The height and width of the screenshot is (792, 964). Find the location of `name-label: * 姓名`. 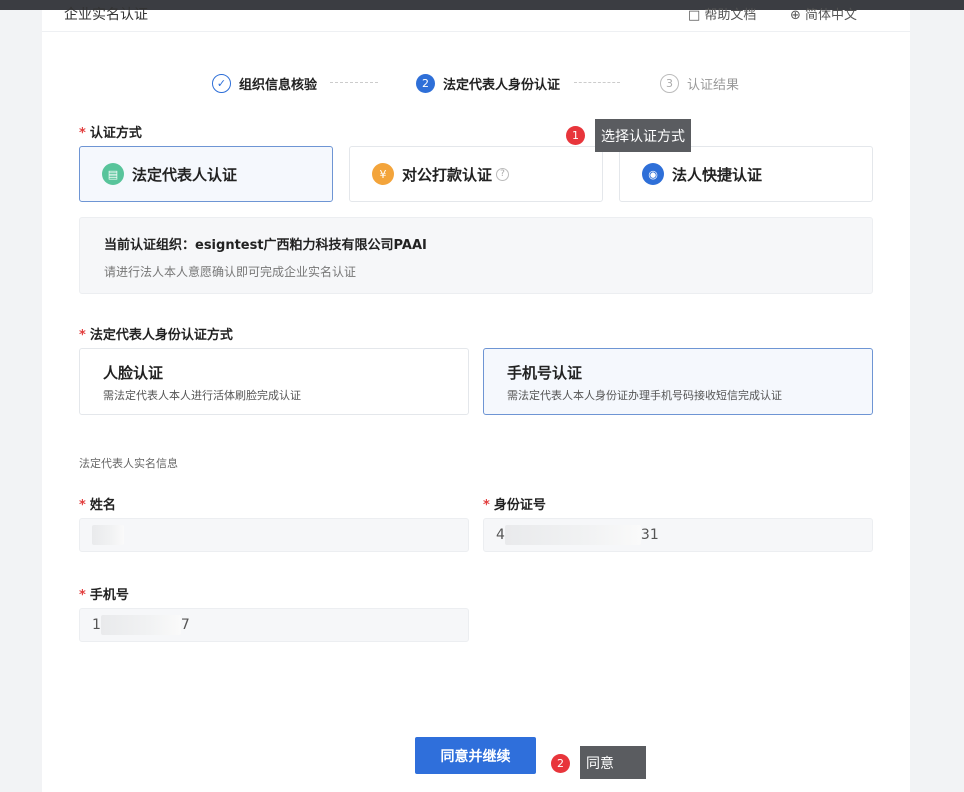

name-label: * 姓名 is located at coordinates (97, 505).